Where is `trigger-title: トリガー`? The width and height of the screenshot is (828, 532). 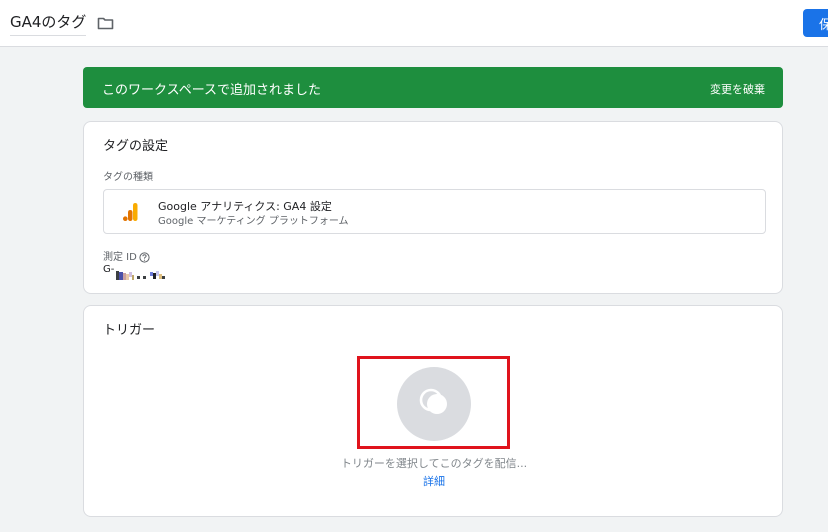 trigger-title: トリガー is located at coordinates (129, 330).